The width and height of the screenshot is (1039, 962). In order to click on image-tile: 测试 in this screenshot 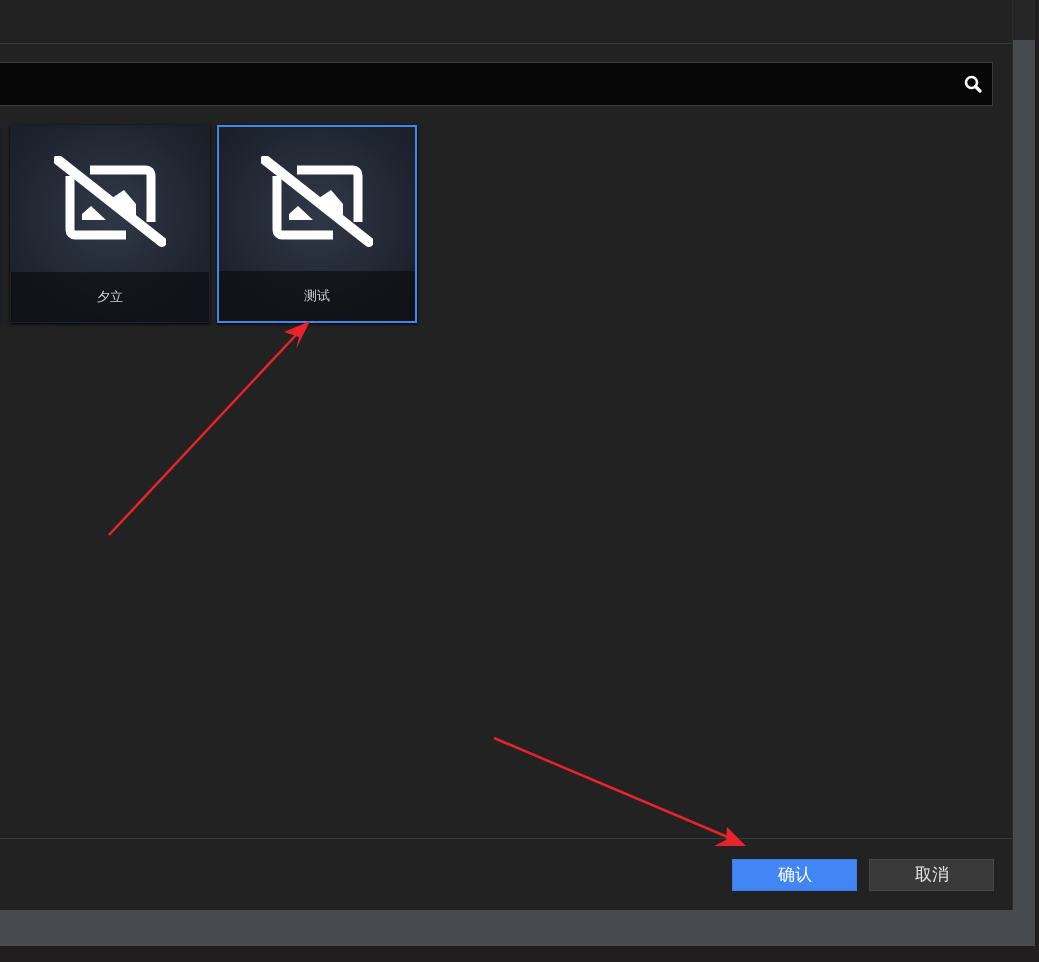, I will do `click(317, 224)`.